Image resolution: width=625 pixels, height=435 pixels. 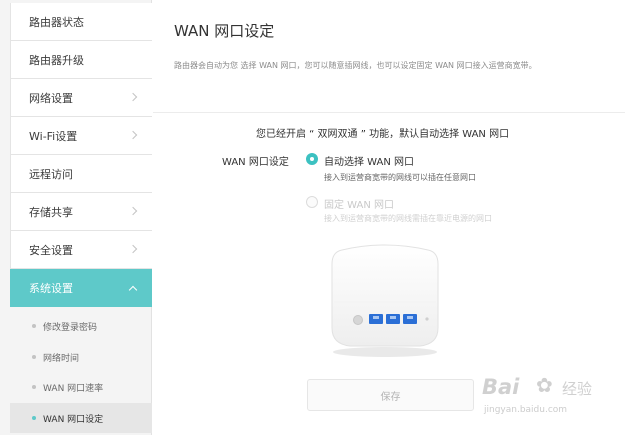 I want to click on sidebar-item-label: 远程访问, so click(x=51, y=174).